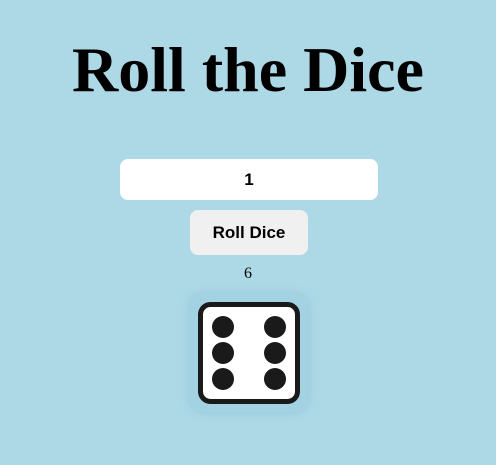  What do you see at coordinates (249, 232) in the screenshot?
I see `roll-dice-button: Roll Dice` at bounding box center [249, 232].